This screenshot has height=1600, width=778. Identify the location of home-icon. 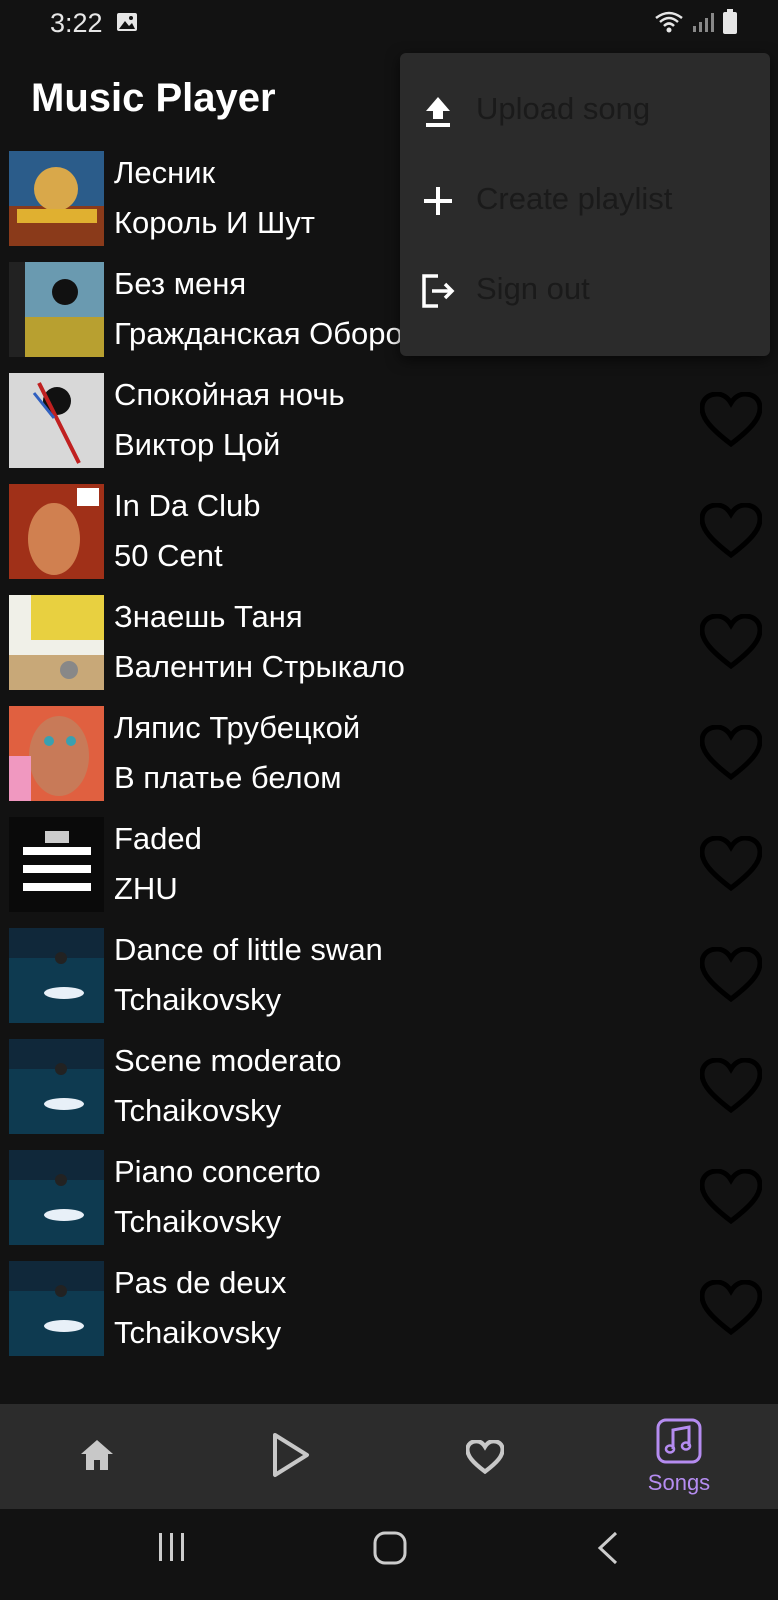
(97, 1455).